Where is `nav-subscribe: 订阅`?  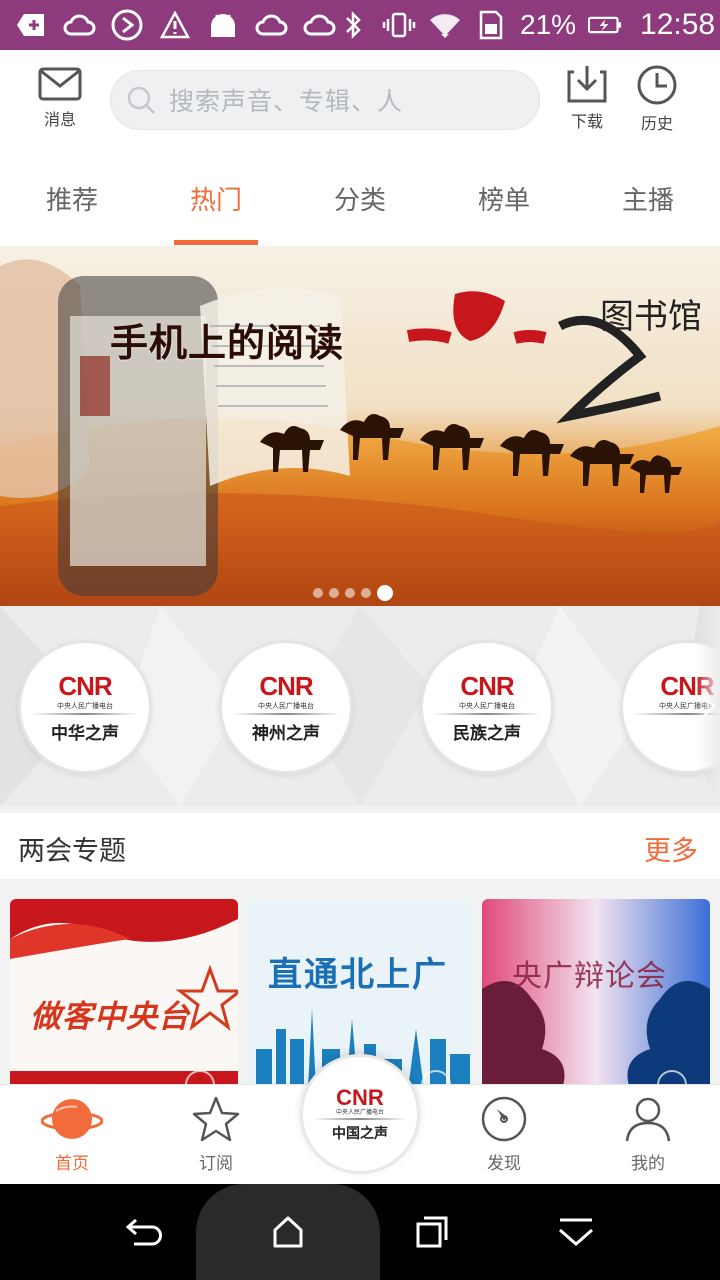
nav-subscribe: 订阅 is located at coordinates (216, 1134).